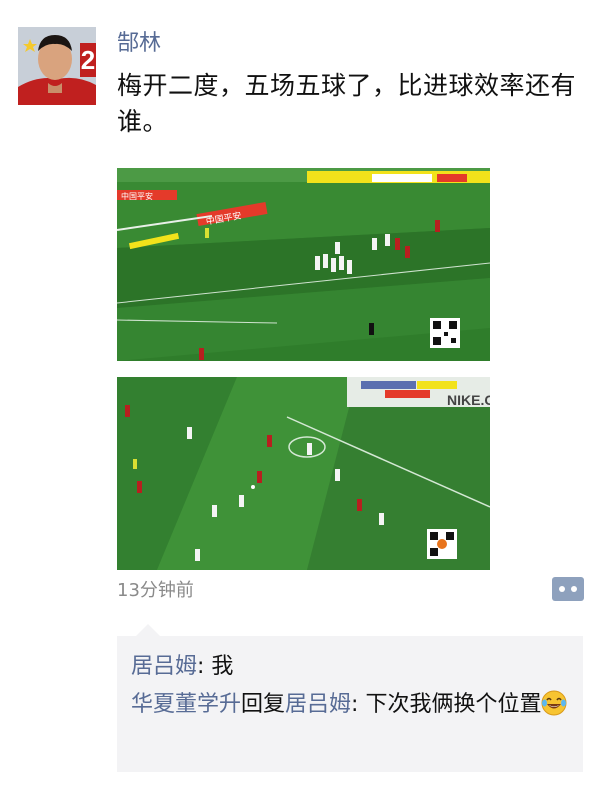 The height and width of the screenshot is (799, 600). I want to click on avatar: 2, so click(57, 66).